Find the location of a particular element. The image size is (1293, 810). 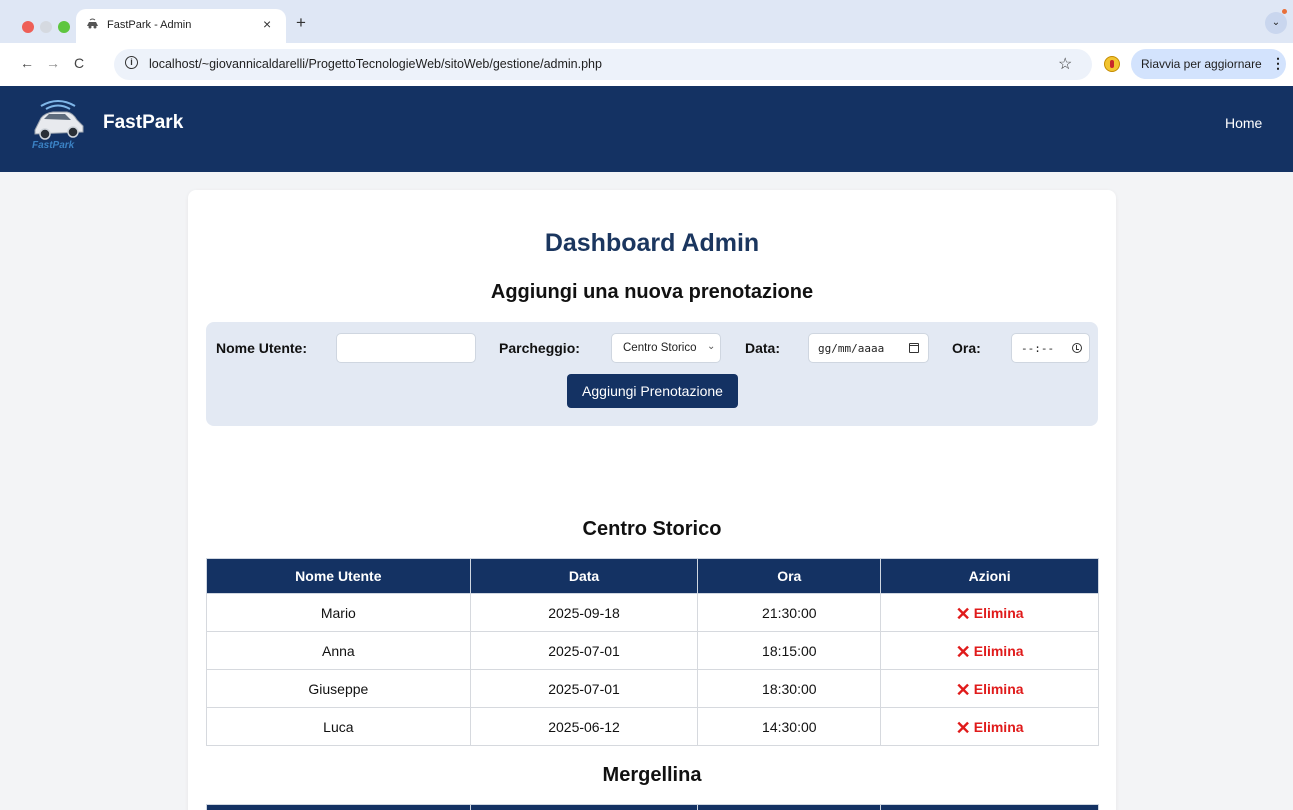

nav-home-link: Home is located at coordinates (1243, 123).